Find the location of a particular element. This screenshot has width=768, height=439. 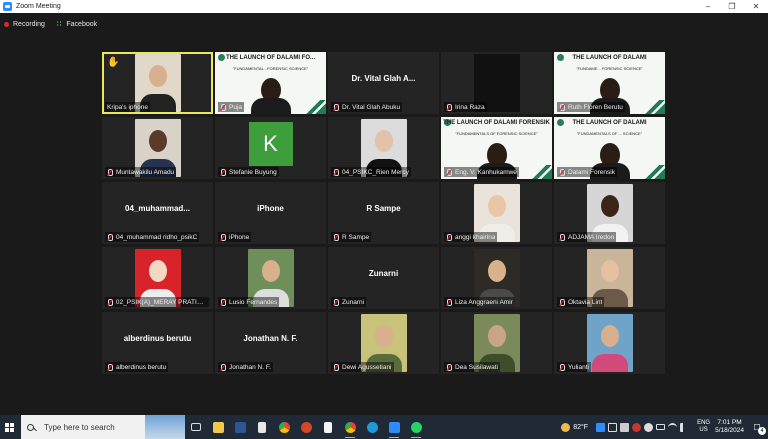

zoom-app-icon is located at coordinates (7, 6).